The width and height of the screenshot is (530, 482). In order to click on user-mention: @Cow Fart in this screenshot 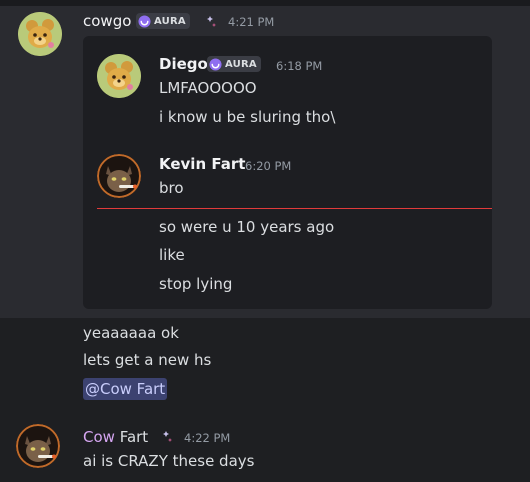, I will do `click(125, 389)`.